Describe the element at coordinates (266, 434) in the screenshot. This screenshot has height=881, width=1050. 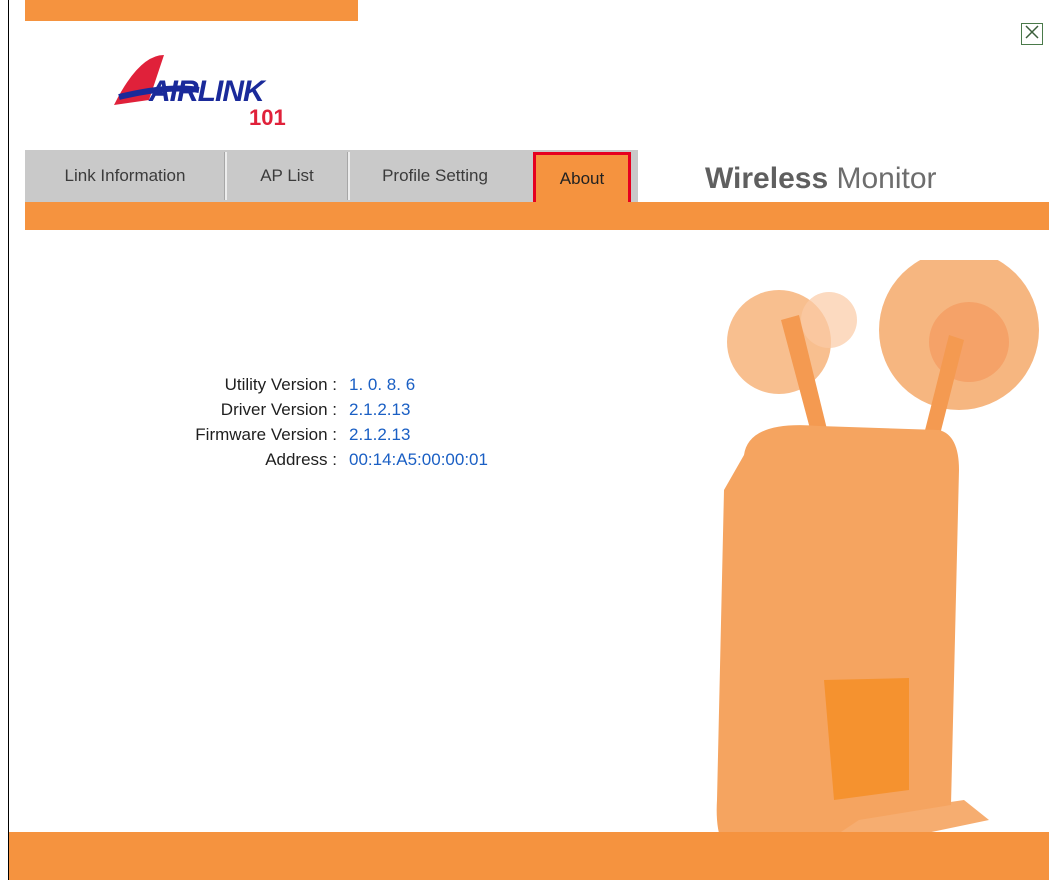
I see `info-label: Firmware Version :` at that location.